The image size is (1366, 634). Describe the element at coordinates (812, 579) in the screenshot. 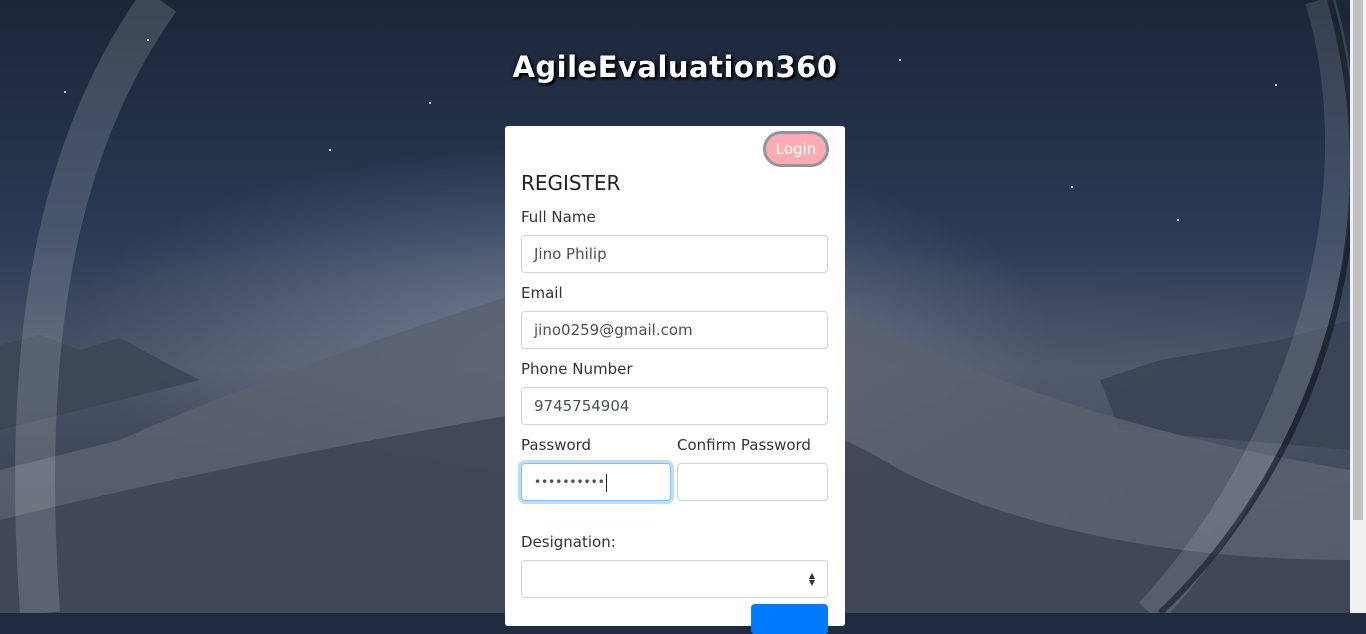

I see `select-arrows-icon: ▲ ▼` at that location.